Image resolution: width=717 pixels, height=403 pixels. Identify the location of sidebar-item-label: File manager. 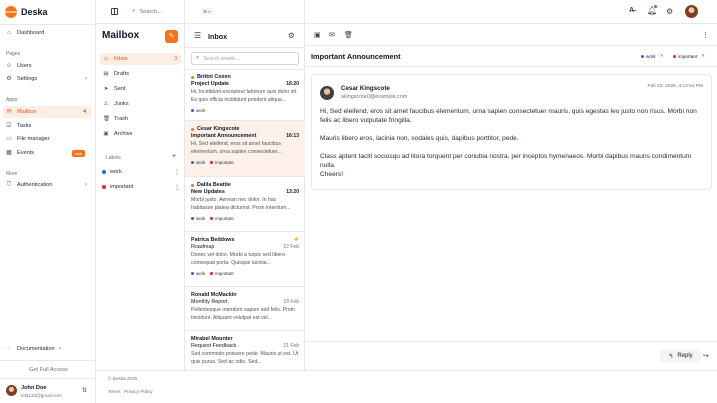
(33, 139).